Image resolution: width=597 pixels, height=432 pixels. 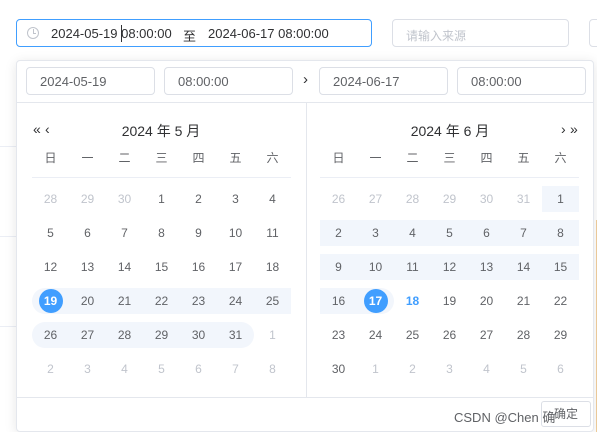 I want to click on may-day-cell: 22, so click(x=161, y=301).